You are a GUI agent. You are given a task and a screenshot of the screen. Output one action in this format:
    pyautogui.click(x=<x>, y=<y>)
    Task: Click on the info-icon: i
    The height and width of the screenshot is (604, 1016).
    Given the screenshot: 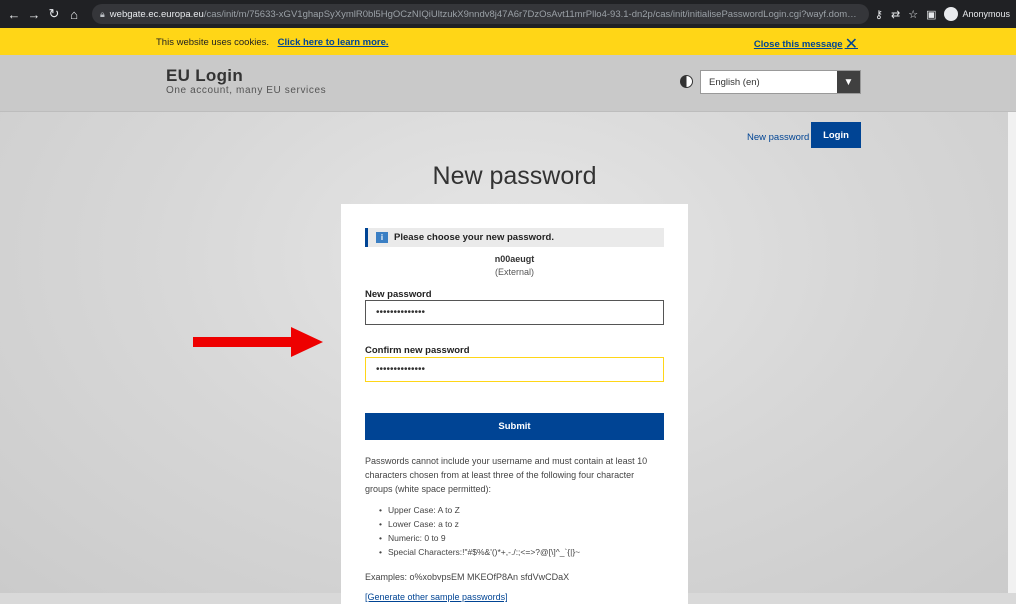 What is the action you would take?
    pyautogui.click(x=382, y=237)
    